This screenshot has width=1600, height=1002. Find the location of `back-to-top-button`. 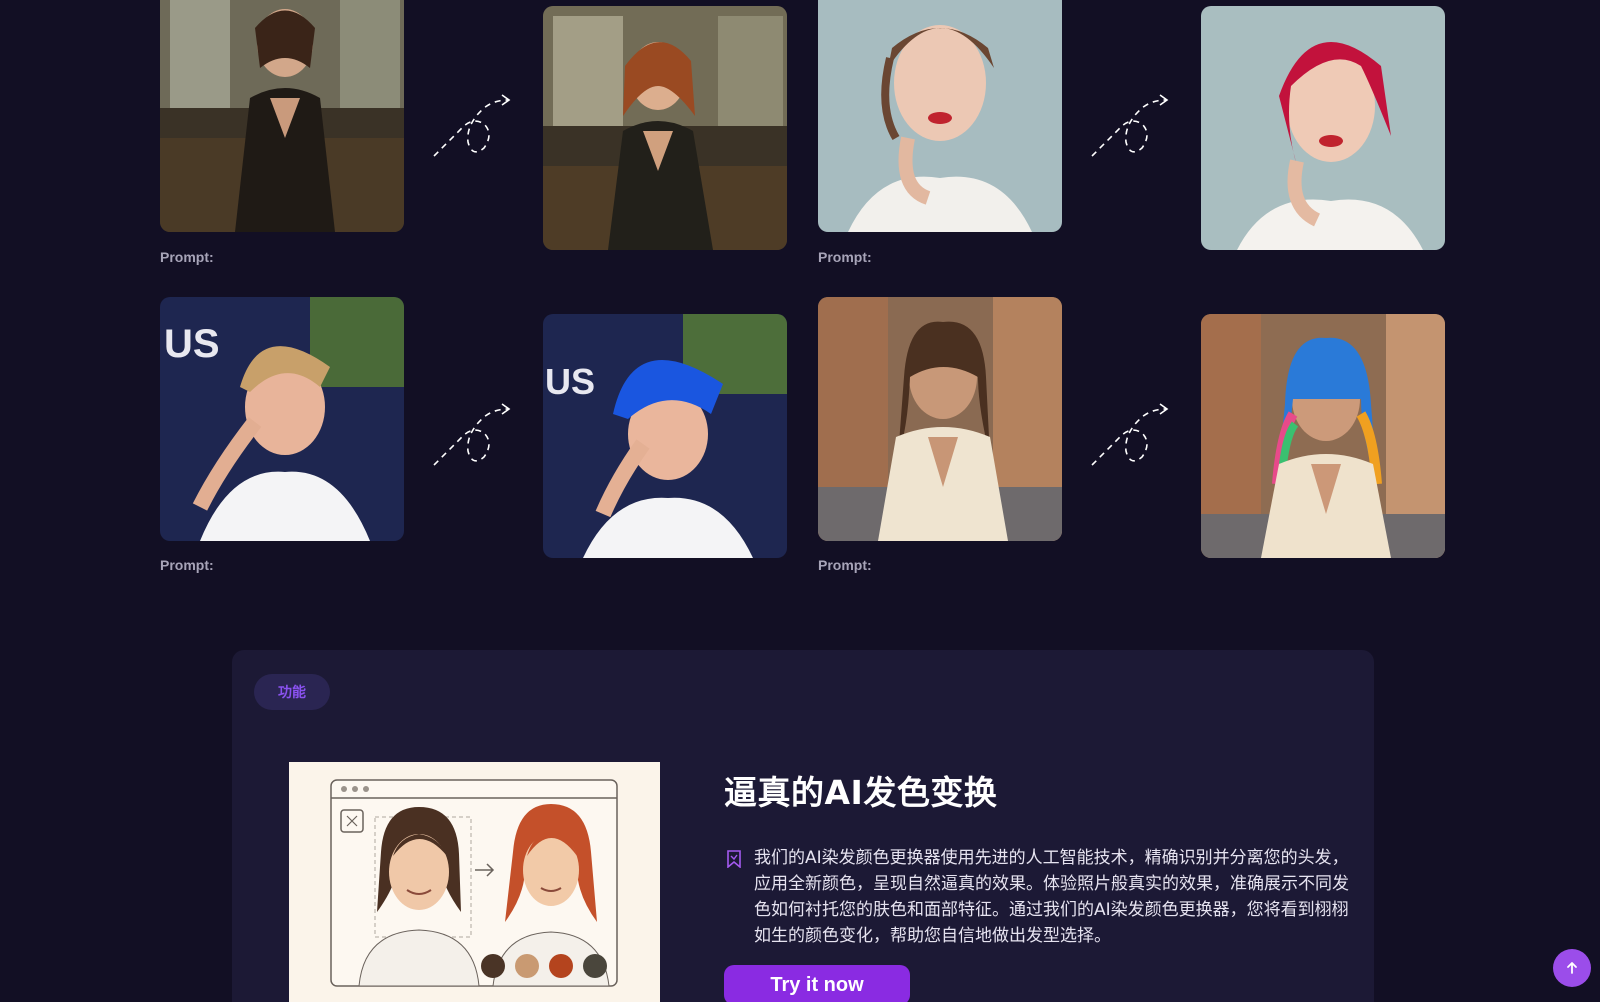

back-to-top-button is located at coordinates (1572, 968).